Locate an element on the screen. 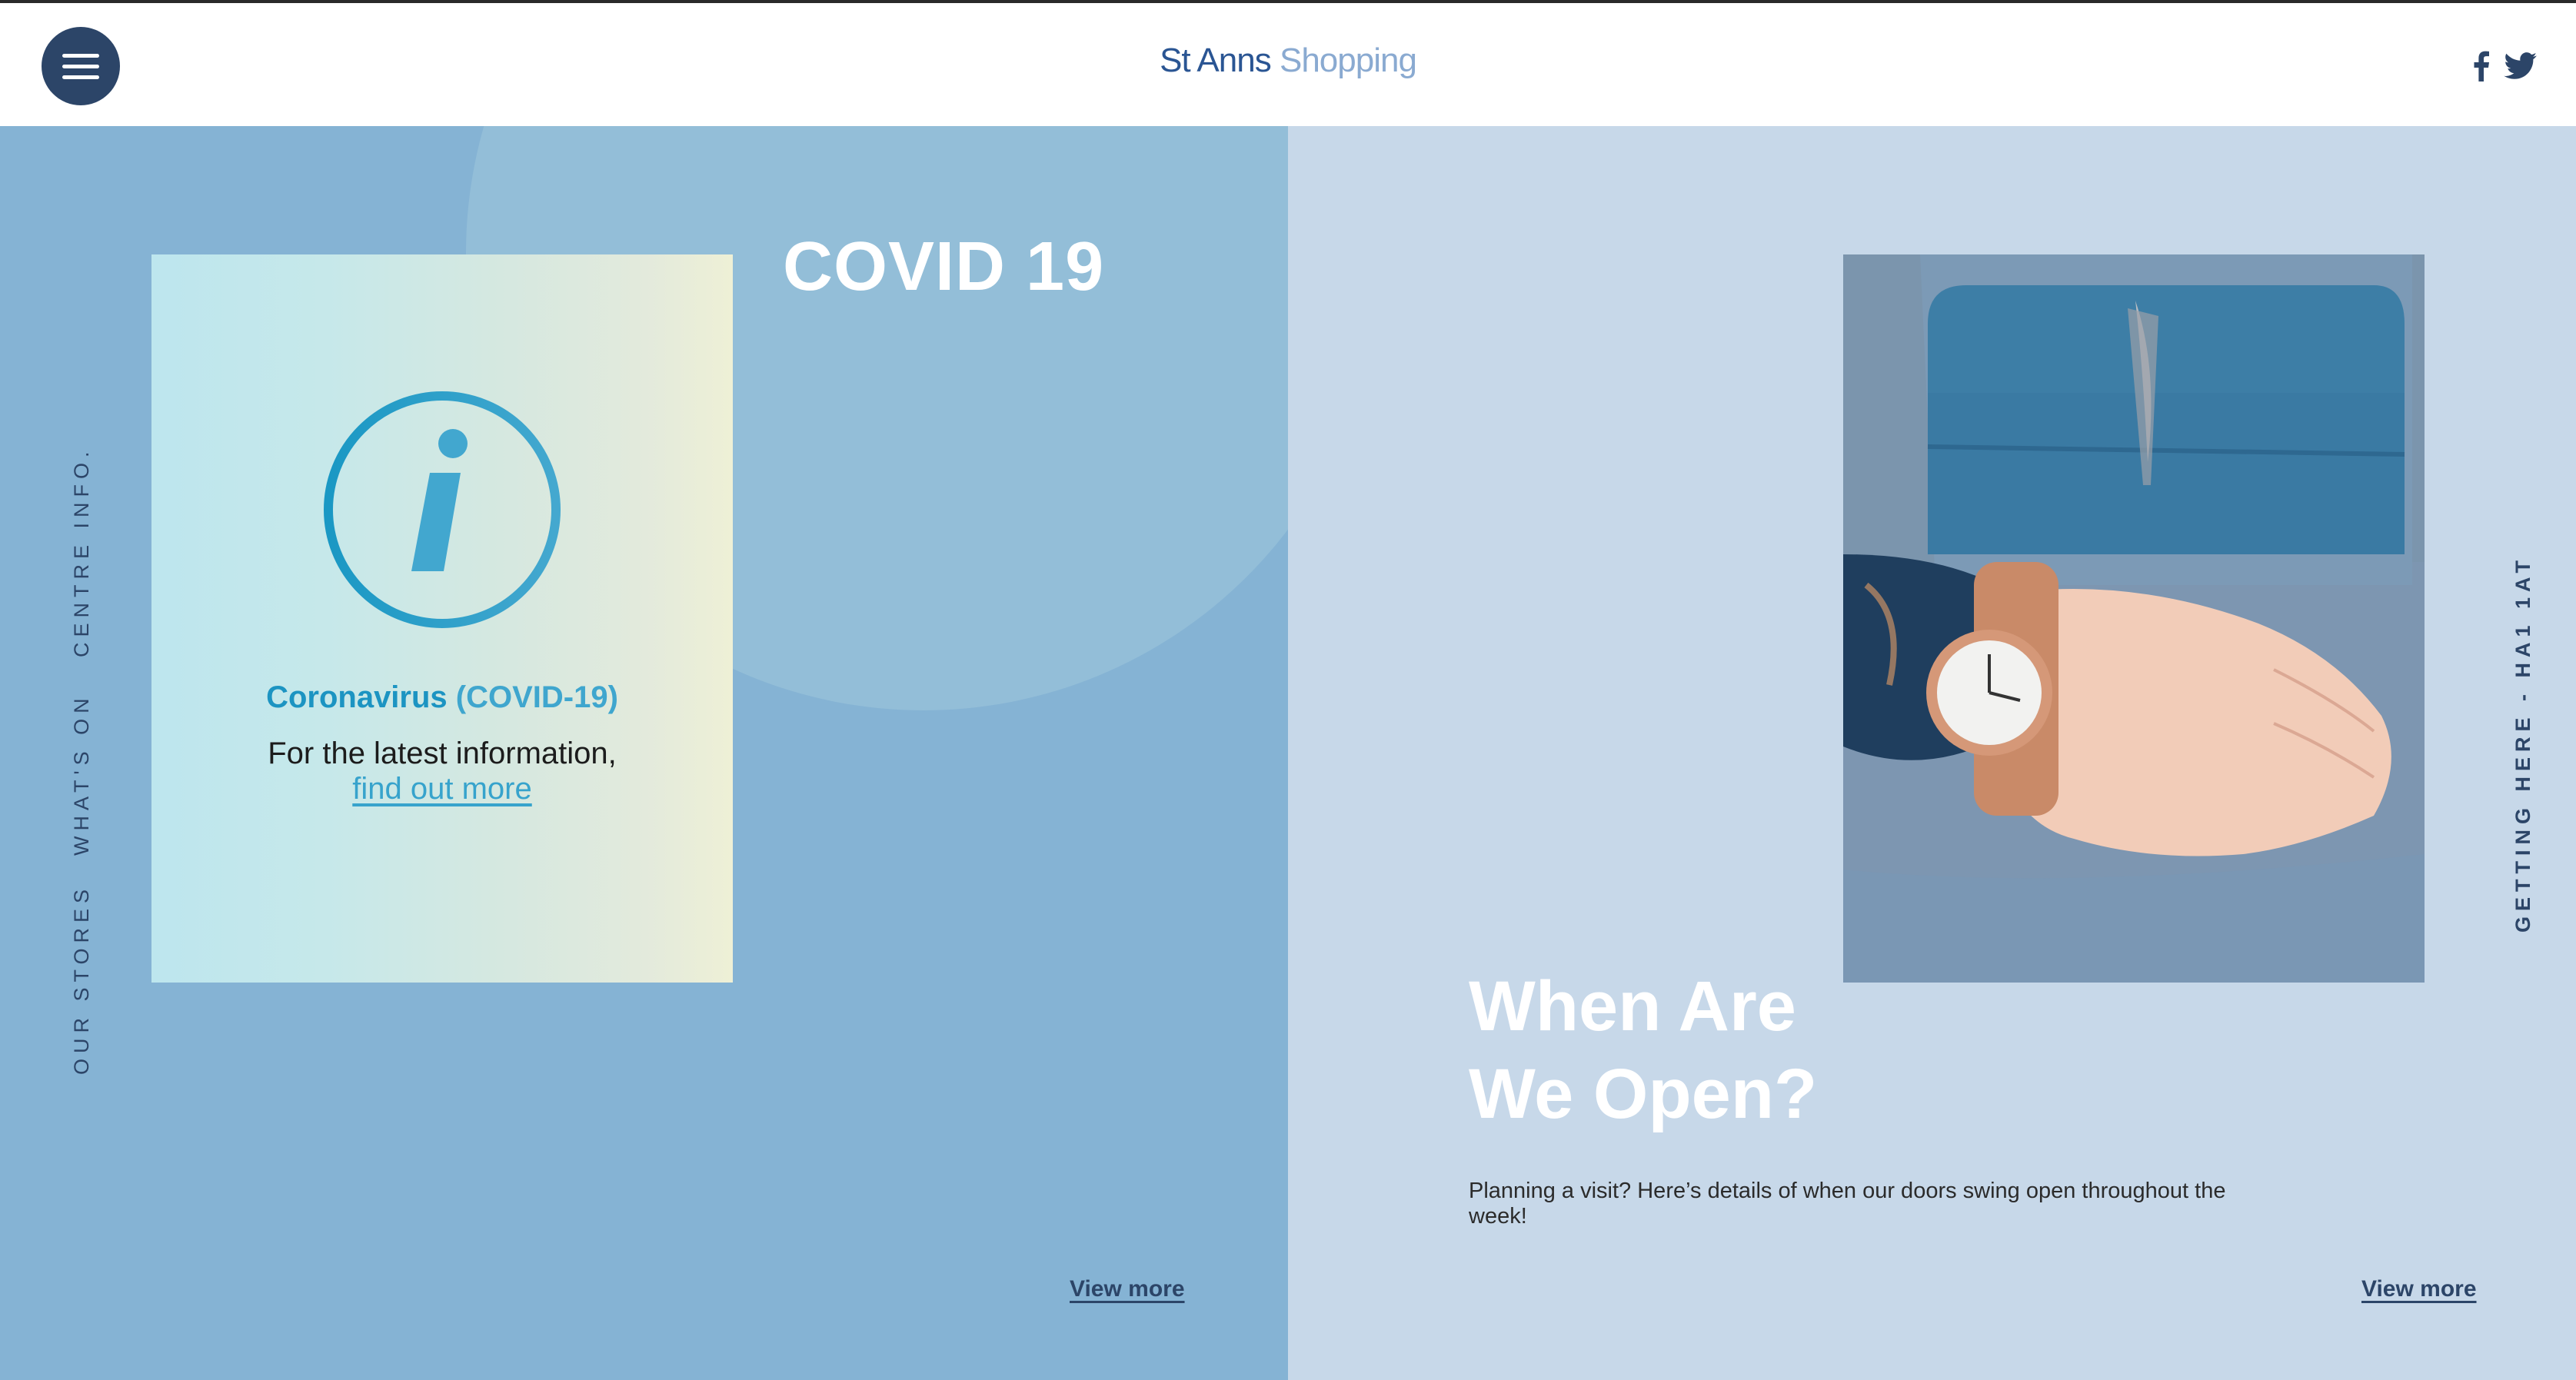 The width and height of the screenshot is (2576, 1380). opening-hours-view-more-link: View more is located at coordinates (2419, 1289).